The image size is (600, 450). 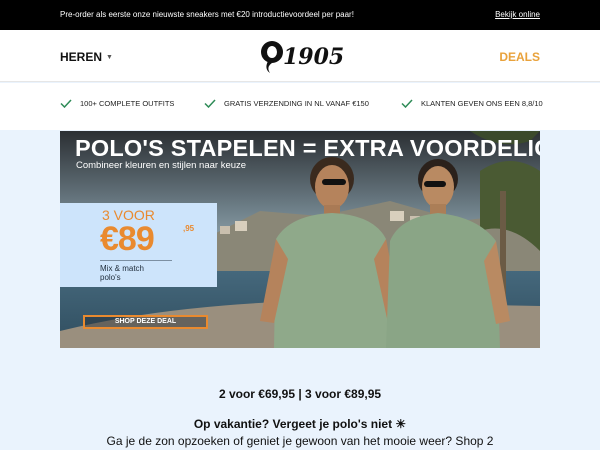 I want to click on deal-prices: 2 voor €69,95 | 3 voor €89,95, so click(x=300, y=394).